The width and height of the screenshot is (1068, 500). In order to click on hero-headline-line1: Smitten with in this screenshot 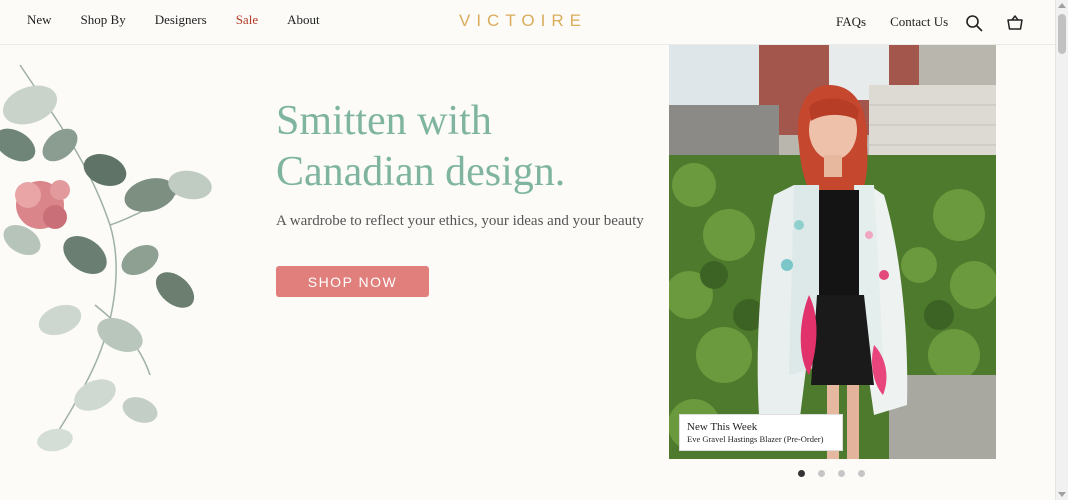, I will do `click(384, 121)`.